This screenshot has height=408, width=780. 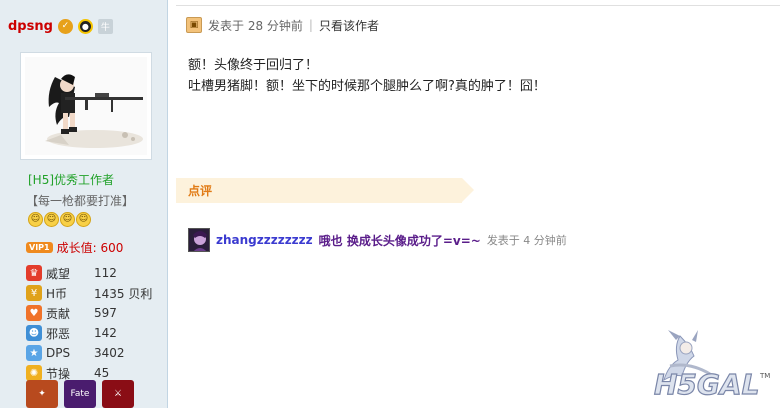 What do you see at coordinates (706, 384) in the screenshot?
I see `watermark-text: H5GAL` at bounding box center [706, 384].